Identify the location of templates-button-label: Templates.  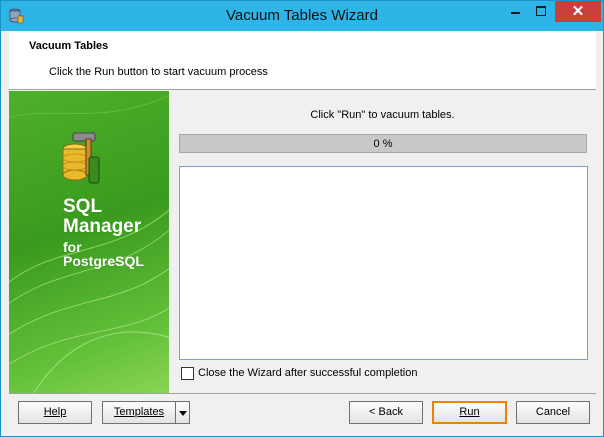
(139, 412).